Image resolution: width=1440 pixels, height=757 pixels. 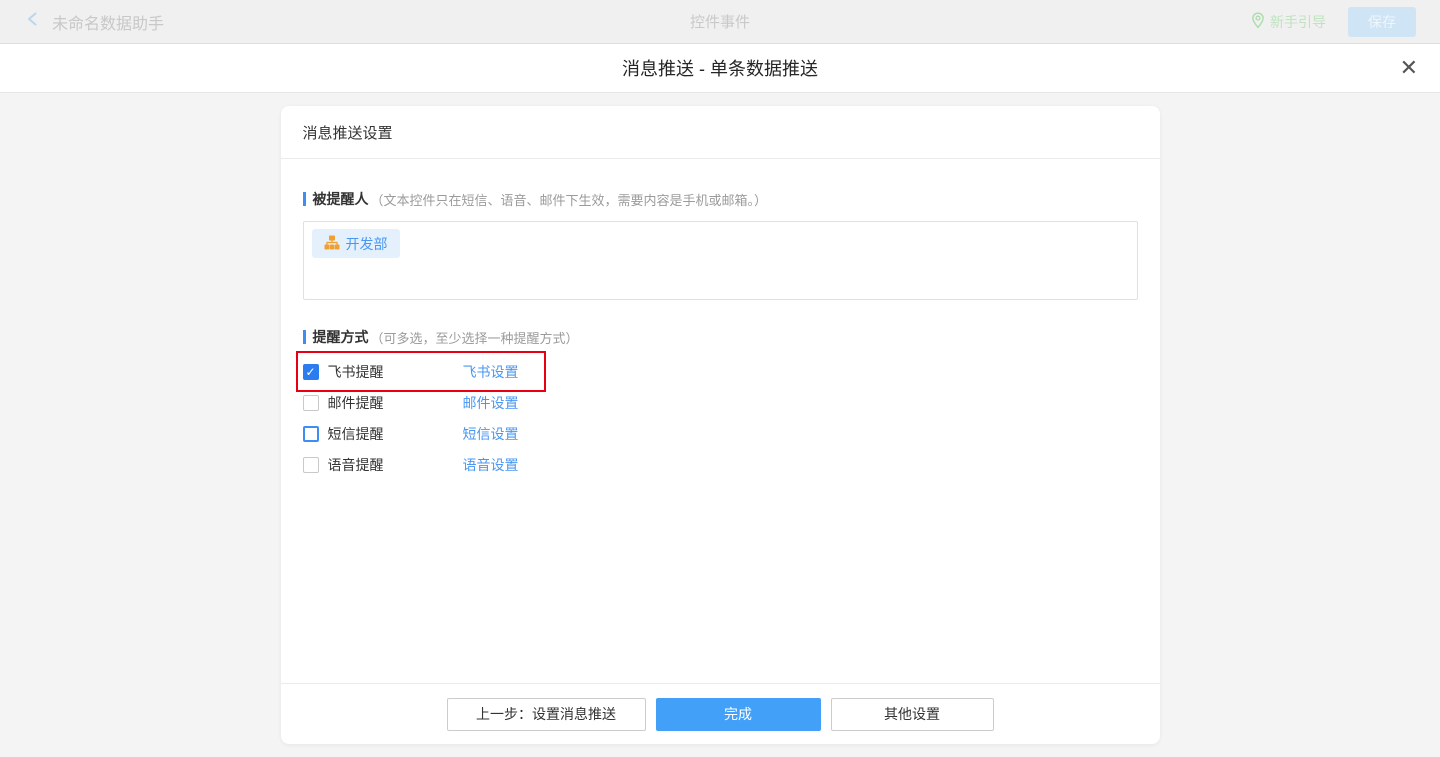 What do you see at coordinates (912, 714) in the screenshot?
I see `other-settings-button: 其他设置` at bounding box center [912, 714].